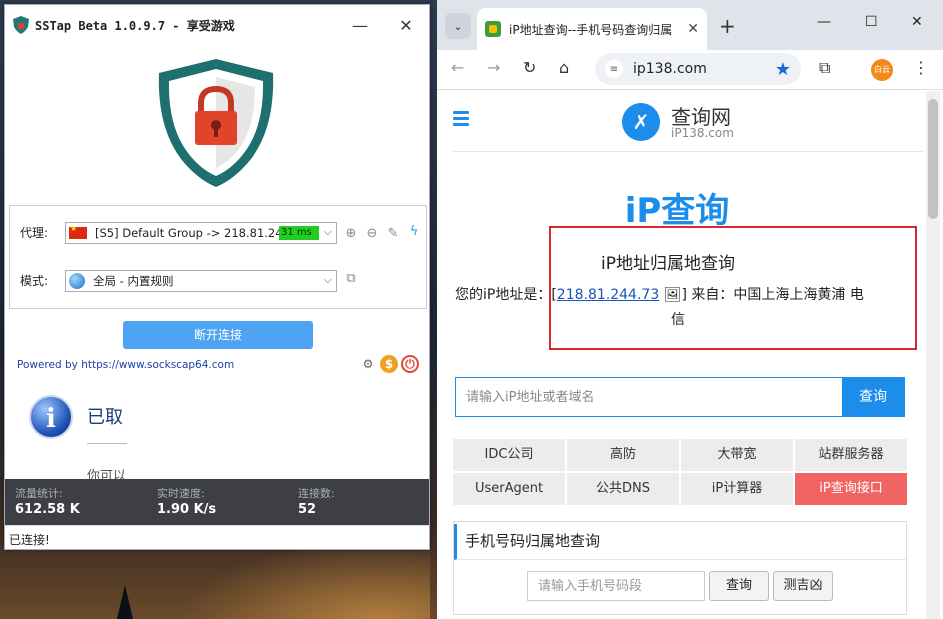 The height and width of the screenshot is (619, 943). Describe the element at coordinates (77, 281) in the screenshot. I see `globe-icon` at that location.